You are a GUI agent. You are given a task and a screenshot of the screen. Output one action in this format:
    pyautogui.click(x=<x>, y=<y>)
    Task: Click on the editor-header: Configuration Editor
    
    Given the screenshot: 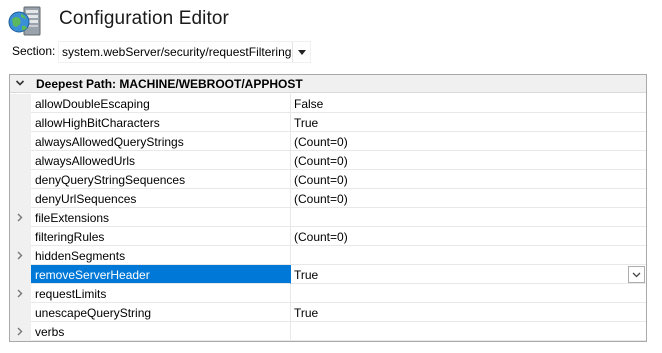 What is the action you would take?
    pyautogui.click(x=331, y=20)
    